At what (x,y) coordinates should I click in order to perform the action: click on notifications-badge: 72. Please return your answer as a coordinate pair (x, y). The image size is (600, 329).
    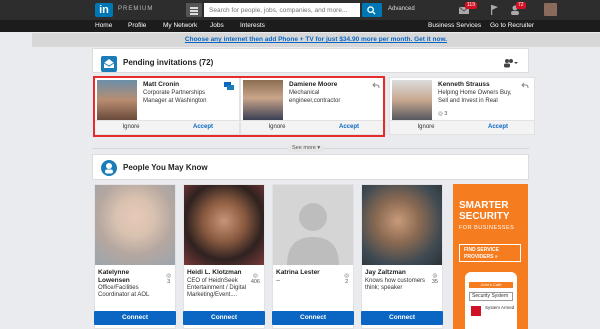
    Looking at the image, I should click on (521, 5).